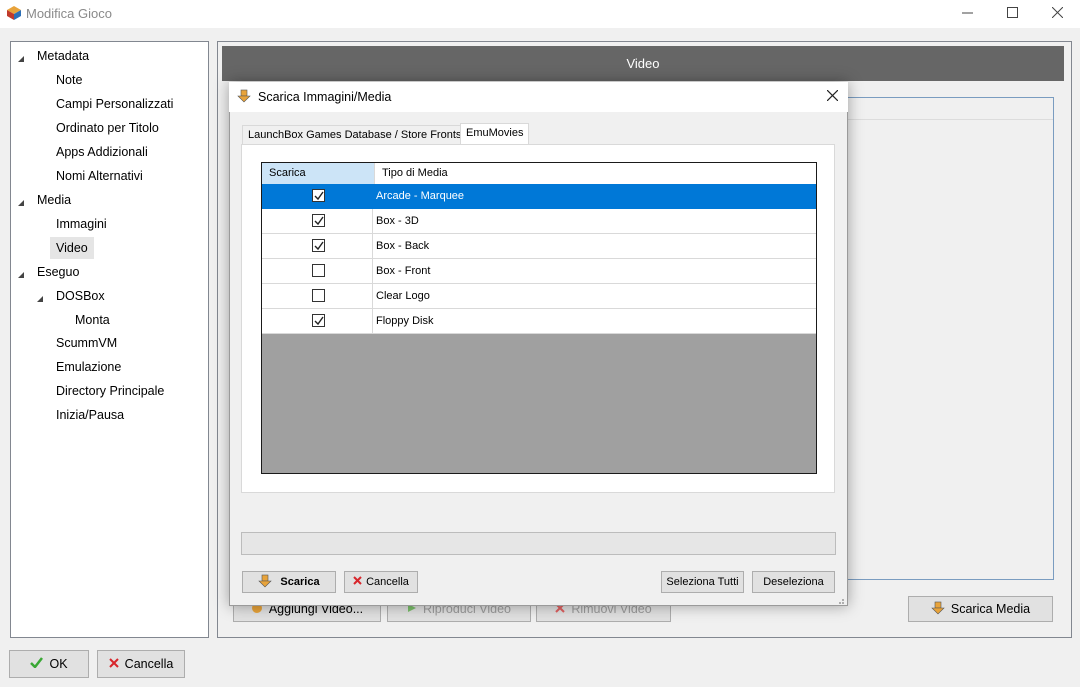 The width and height of the screenshot is (1080, 687). I want to click on table-row: Arcade - Marquee, so click(539, 196).